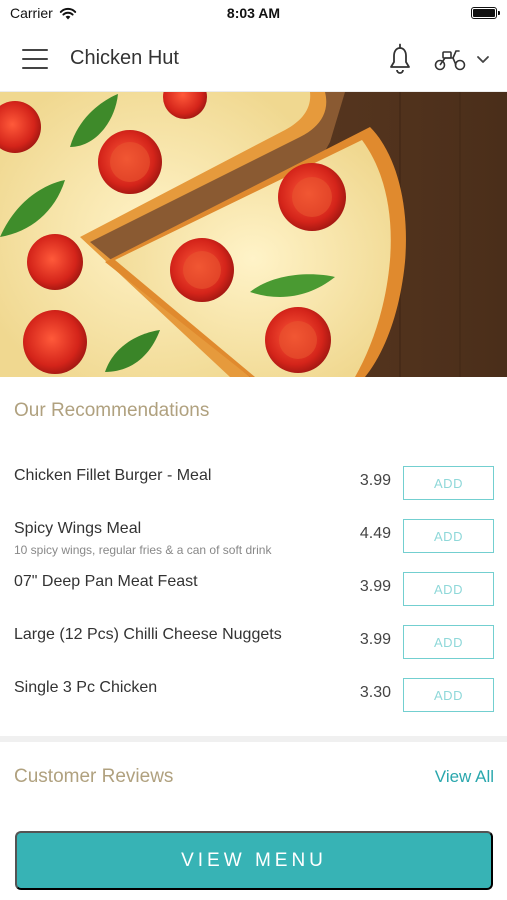 This screenshot has height=900, width=507. I want to click on battery-level, so click(484, 13).